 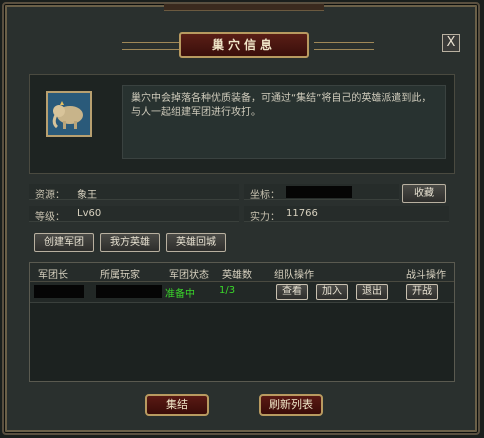 What do you see at coordinates (292, 292) in the screenshot?
I see `view-button: 查看` at bounding box center [292, 292].